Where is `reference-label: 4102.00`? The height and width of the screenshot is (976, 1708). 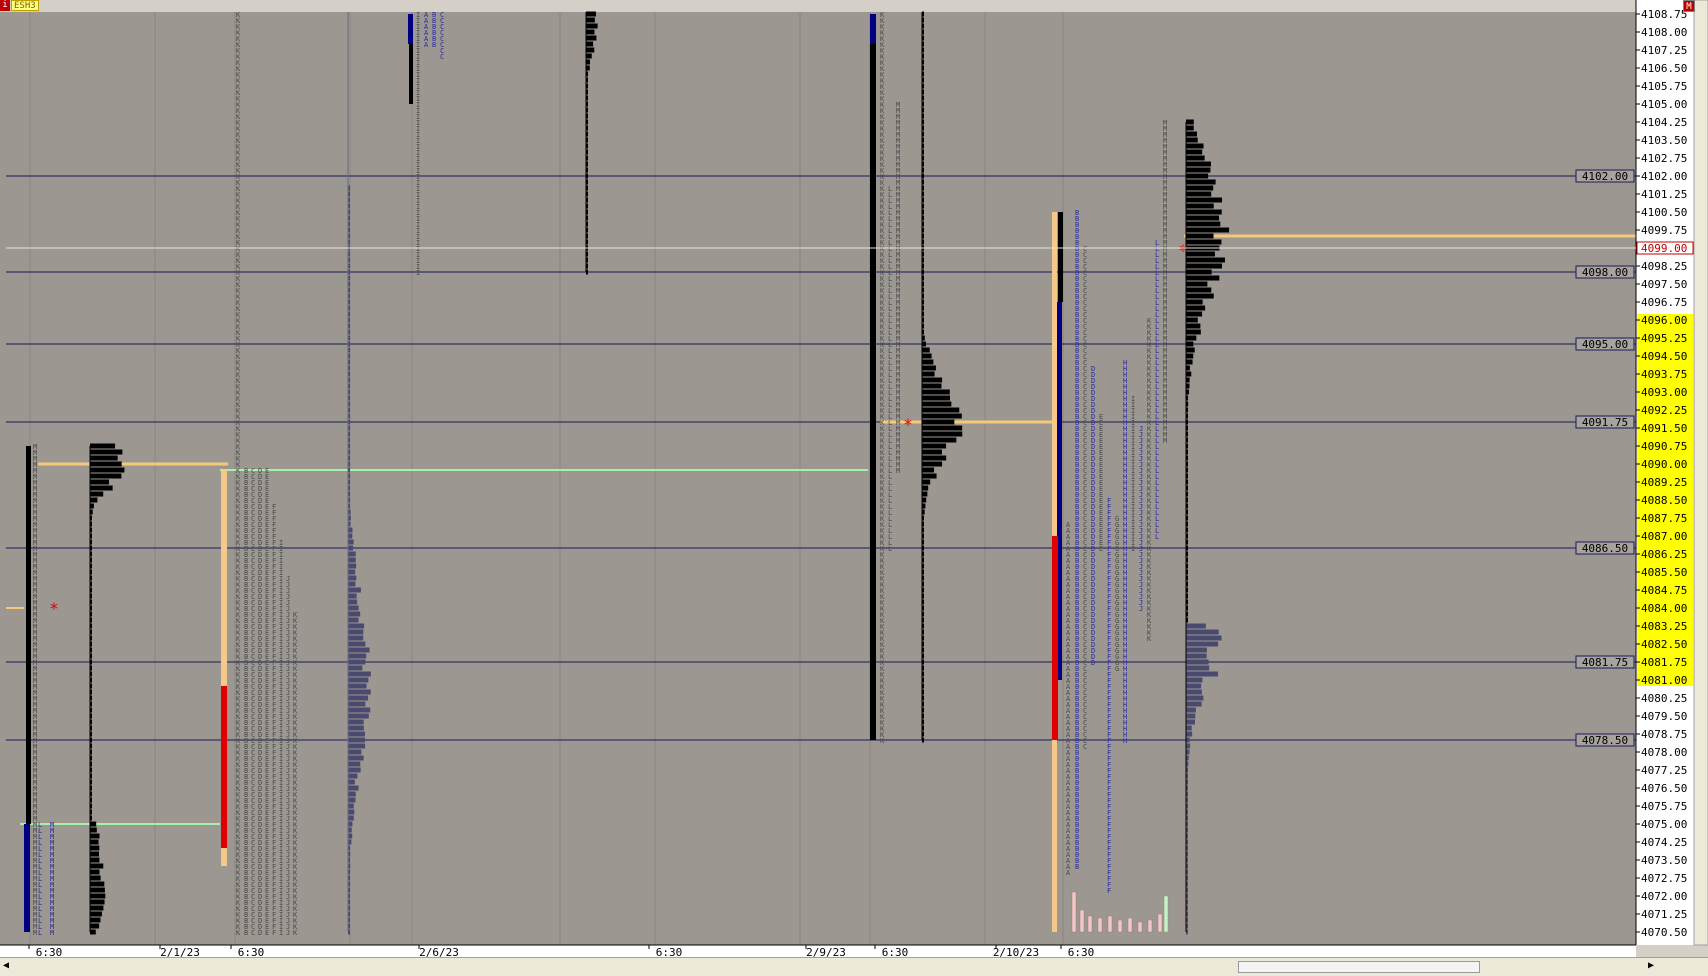
reference-label: 4102.00 is located at coordinates (1605, 176).